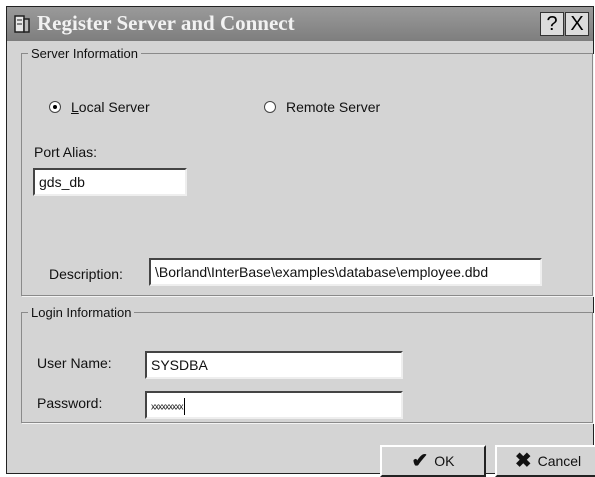 The height and width of the screenshot is (477, 595). I want to click on login-information-legend: Login Information, so click(81, 312).